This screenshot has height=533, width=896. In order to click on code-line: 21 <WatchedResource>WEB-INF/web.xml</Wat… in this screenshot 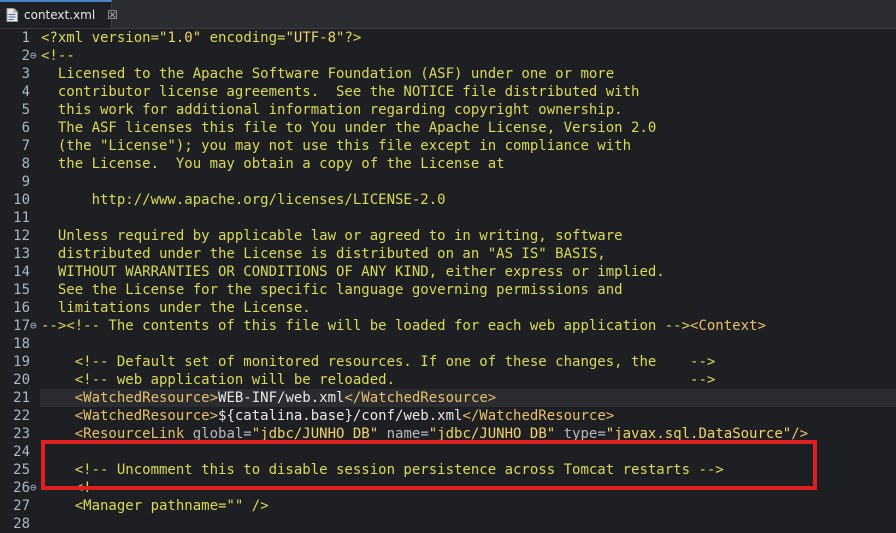, I will do `click(448, 398)`.